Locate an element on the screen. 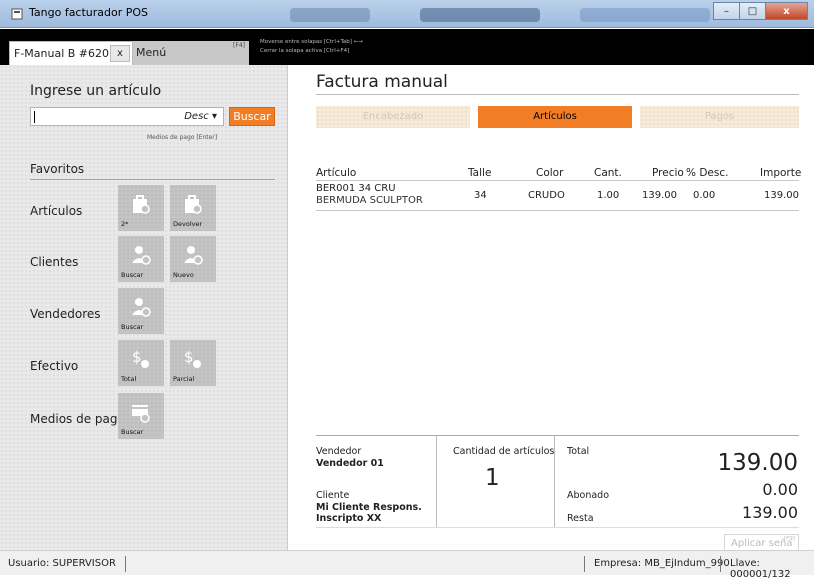 This screenshot has width=814, height=580. tile-efectivo-partial: $ Parcial is located at coordinates (193, 363).